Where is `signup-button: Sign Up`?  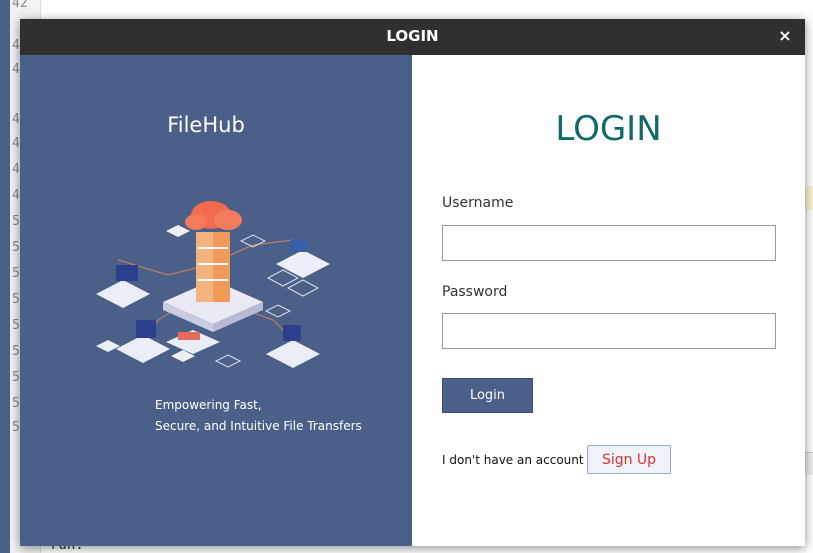 signup-button: Sign Up is located at coordinates (629, 459).